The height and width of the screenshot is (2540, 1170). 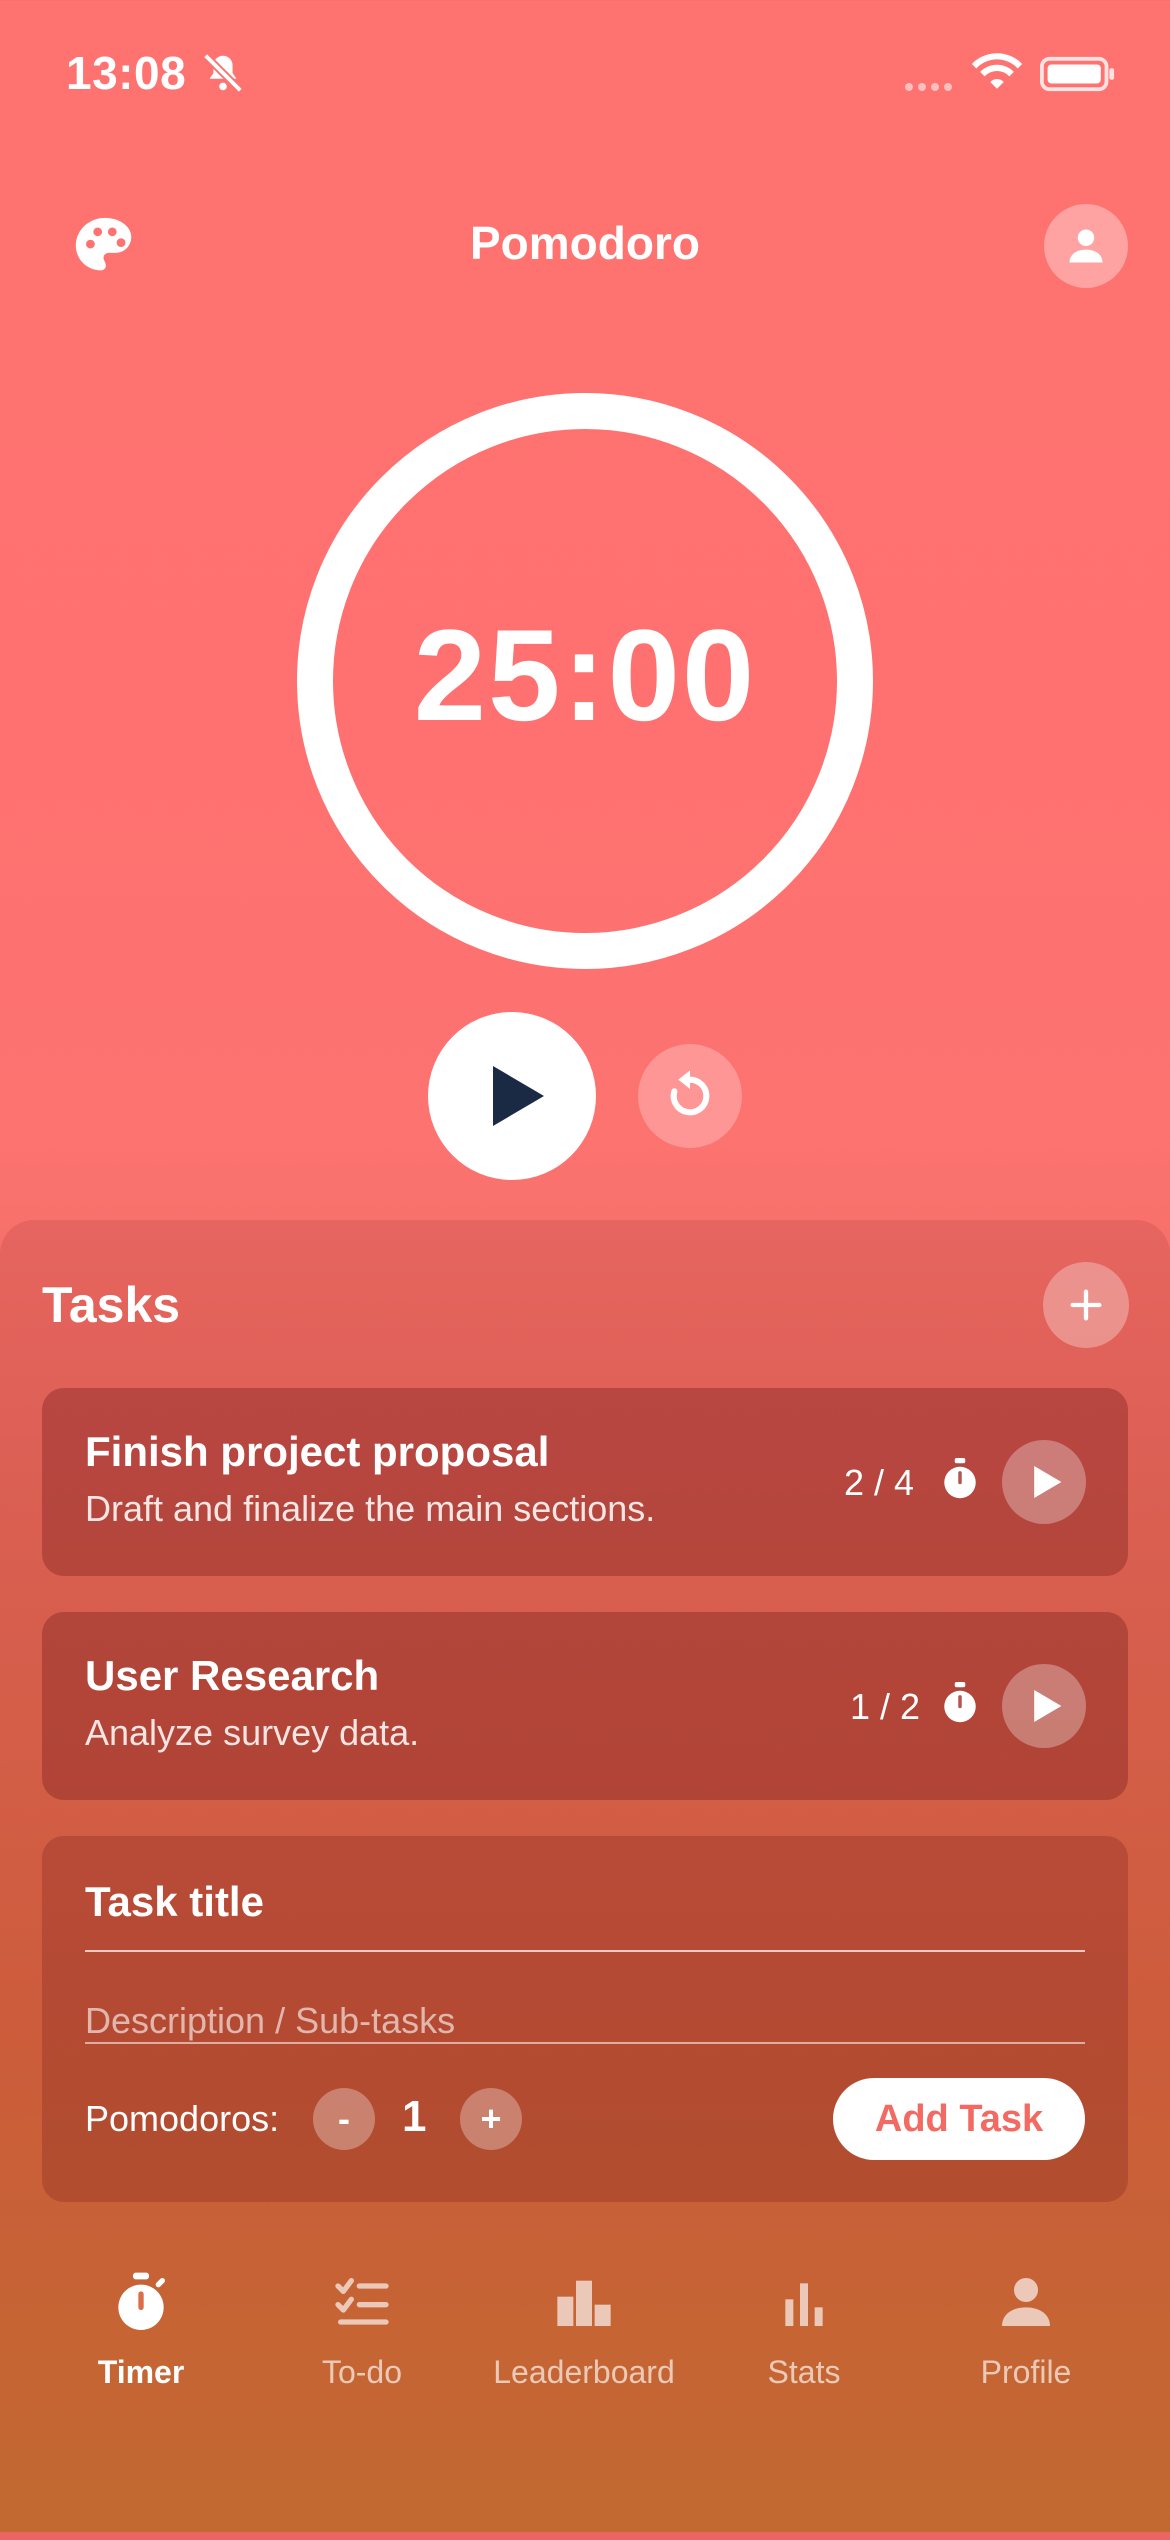 What do you see at coordinates (223, 73) in the screenshot?
I see `muted-bell-icon` at bounding box center [223, 73].